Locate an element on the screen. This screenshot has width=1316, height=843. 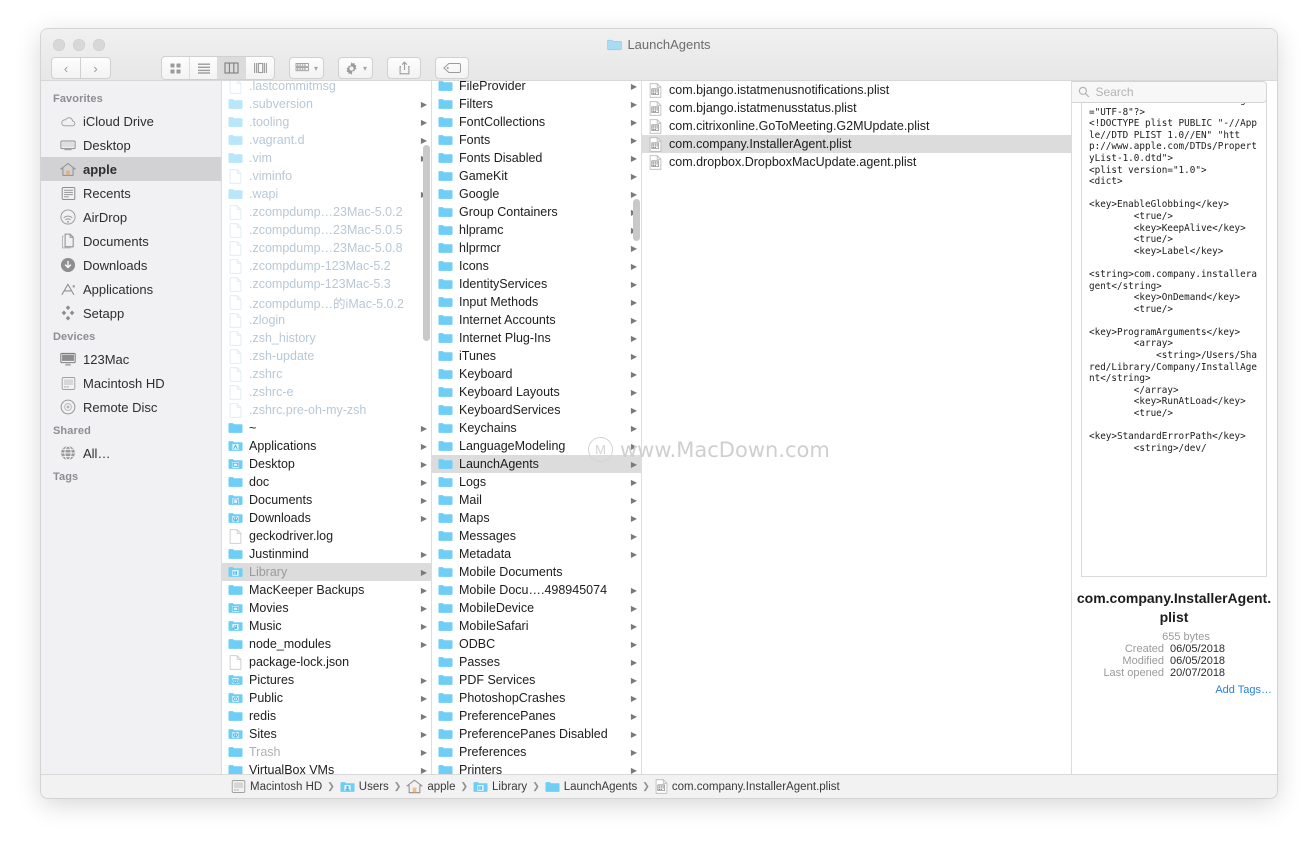
action-gear-button: ▾ is located at coordinates (356, 68).